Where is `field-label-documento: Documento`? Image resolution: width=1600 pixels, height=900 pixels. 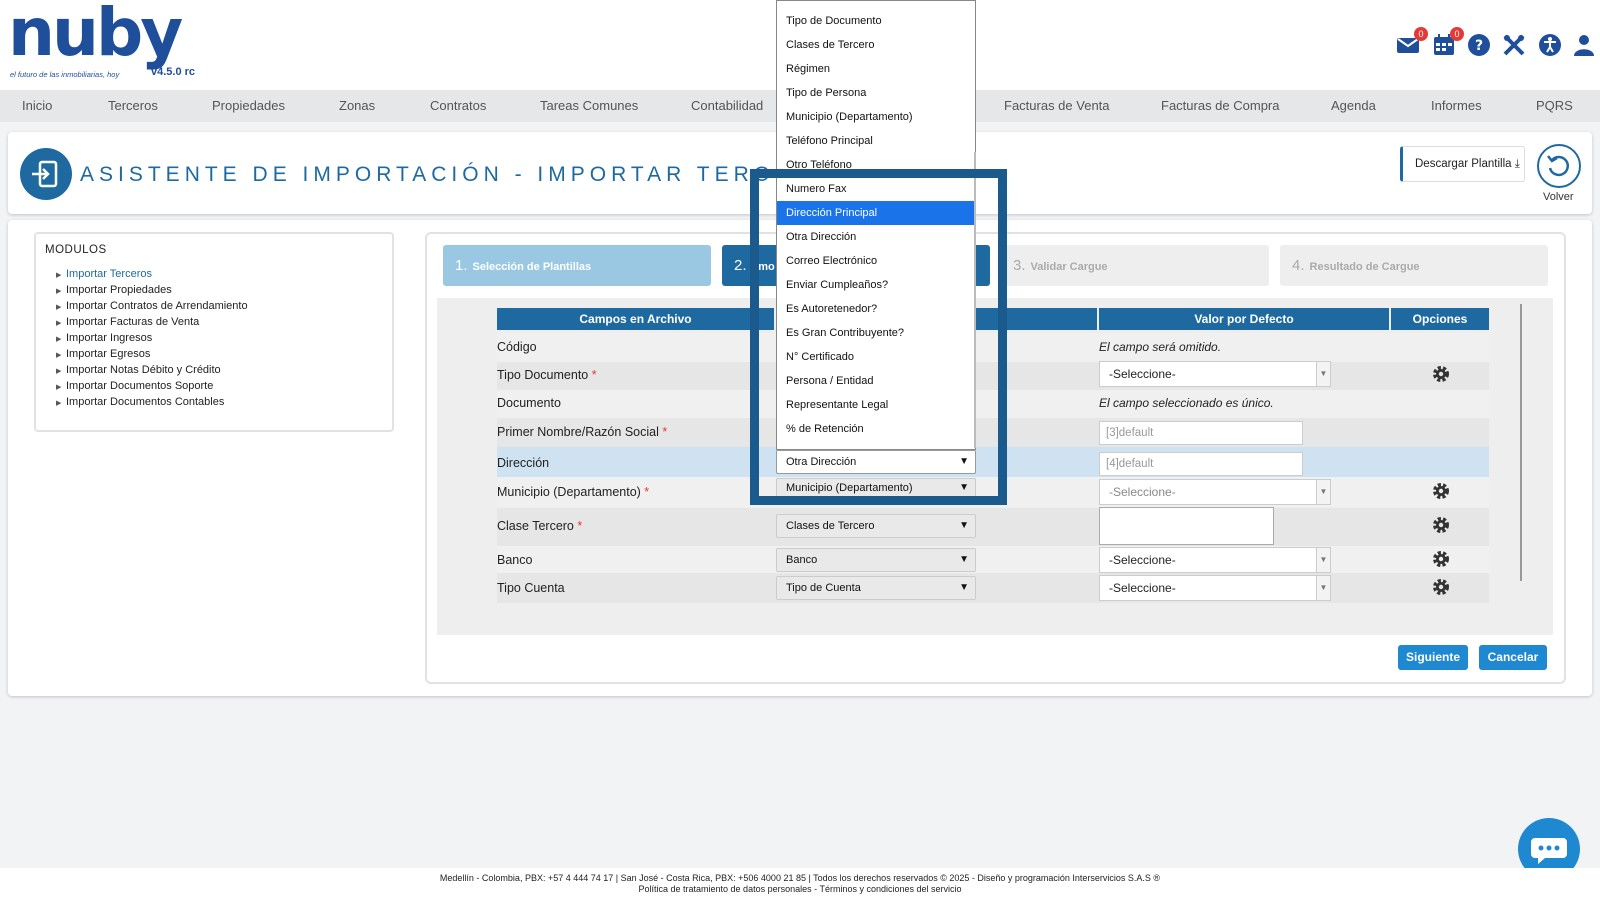
field-label-documento: Documento is located at coordinates (529, 403).